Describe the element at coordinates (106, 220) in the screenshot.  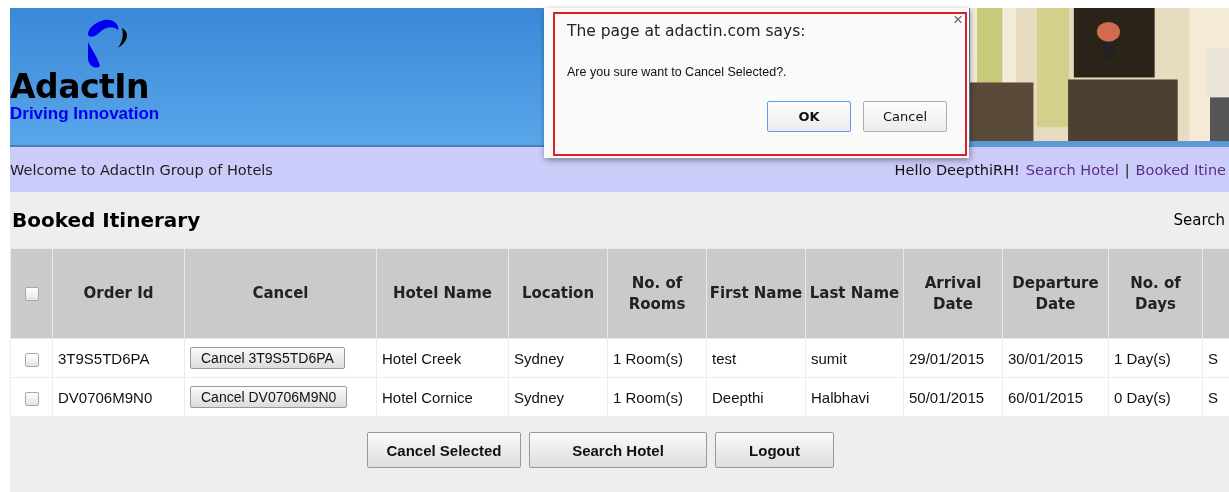
I see `page-title: Booked Itinerary` at that location.